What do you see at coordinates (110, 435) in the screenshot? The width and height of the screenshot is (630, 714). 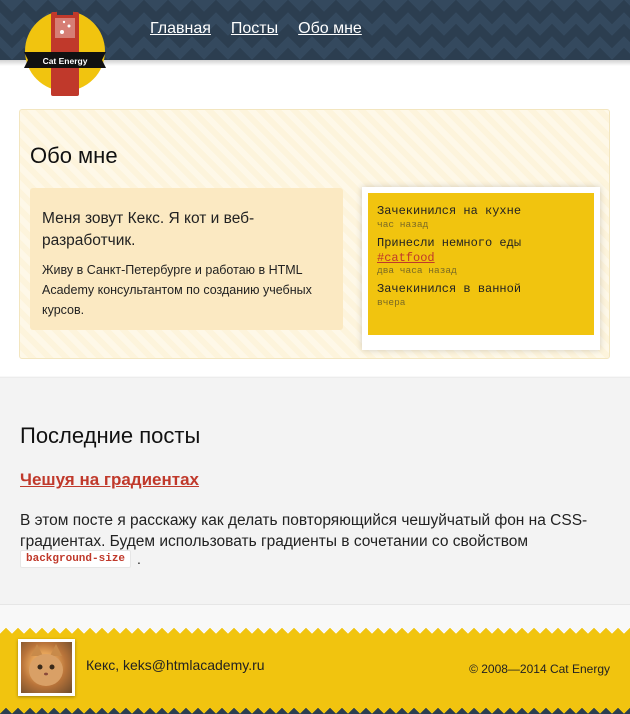 I see `posts-title: Последние посты` at bounding box center [110, 435].